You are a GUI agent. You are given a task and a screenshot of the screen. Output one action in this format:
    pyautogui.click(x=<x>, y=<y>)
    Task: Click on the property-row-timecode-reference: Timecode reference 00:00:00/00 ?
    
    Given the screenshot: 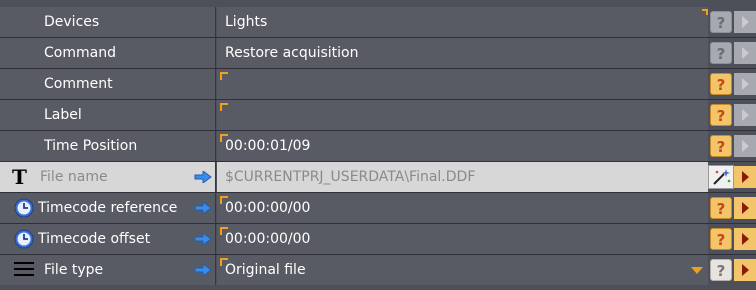 What is the action you would take?
    pyautogui.click(x=378, y=208)
    